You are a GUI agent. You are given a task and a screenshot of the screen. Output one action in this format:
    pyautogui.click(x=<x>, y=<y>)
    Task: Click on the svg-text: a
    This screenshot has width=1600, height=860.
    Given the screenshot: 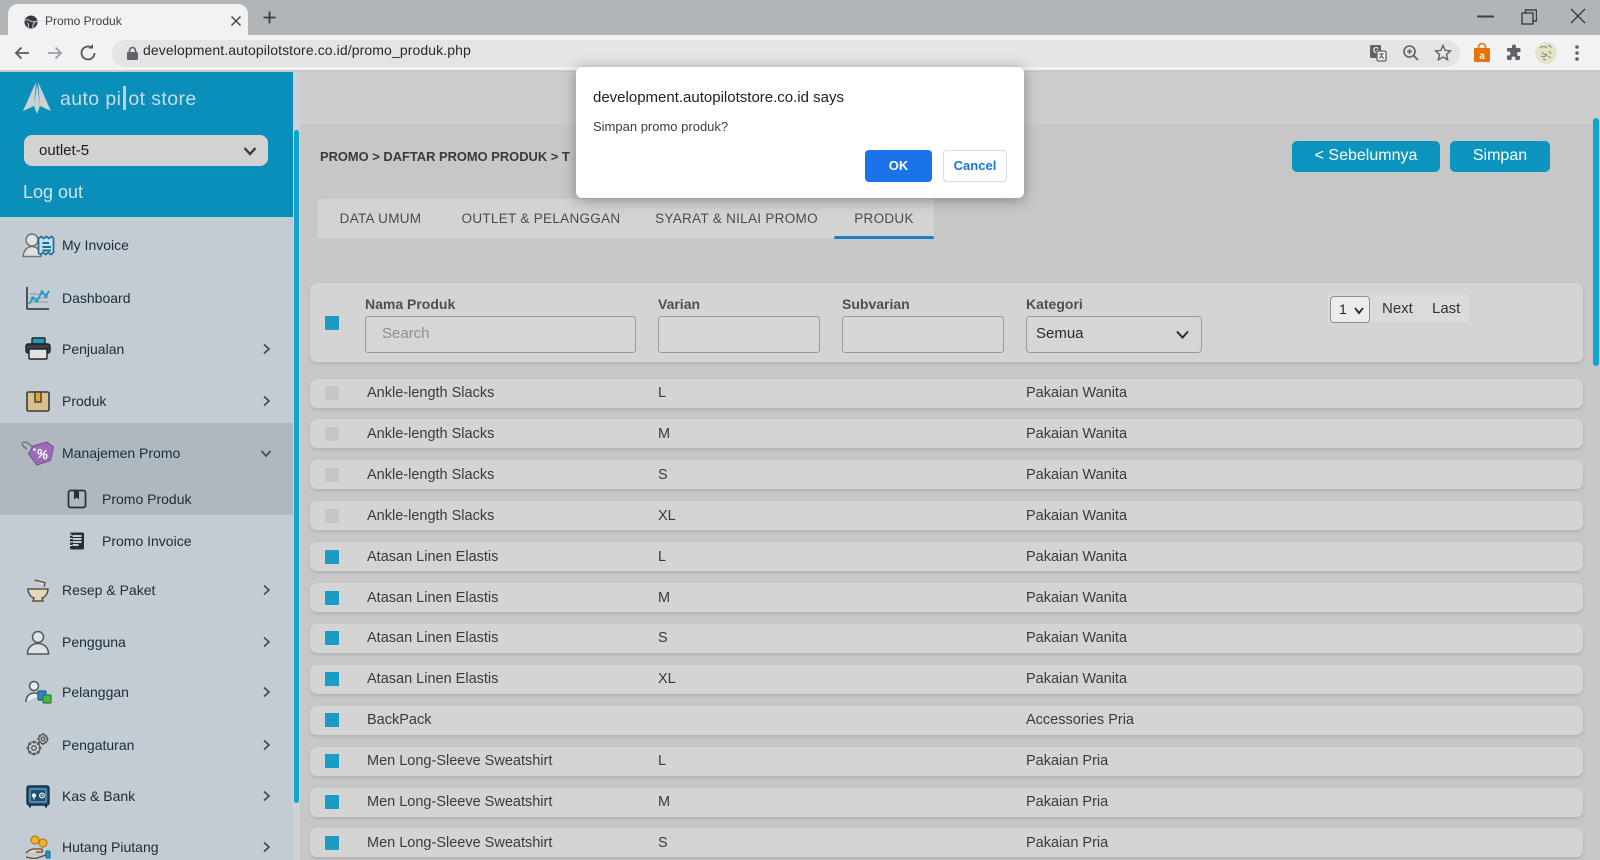 What is the action you would take?
    pyautogui.click(x=1482, y=56)
    